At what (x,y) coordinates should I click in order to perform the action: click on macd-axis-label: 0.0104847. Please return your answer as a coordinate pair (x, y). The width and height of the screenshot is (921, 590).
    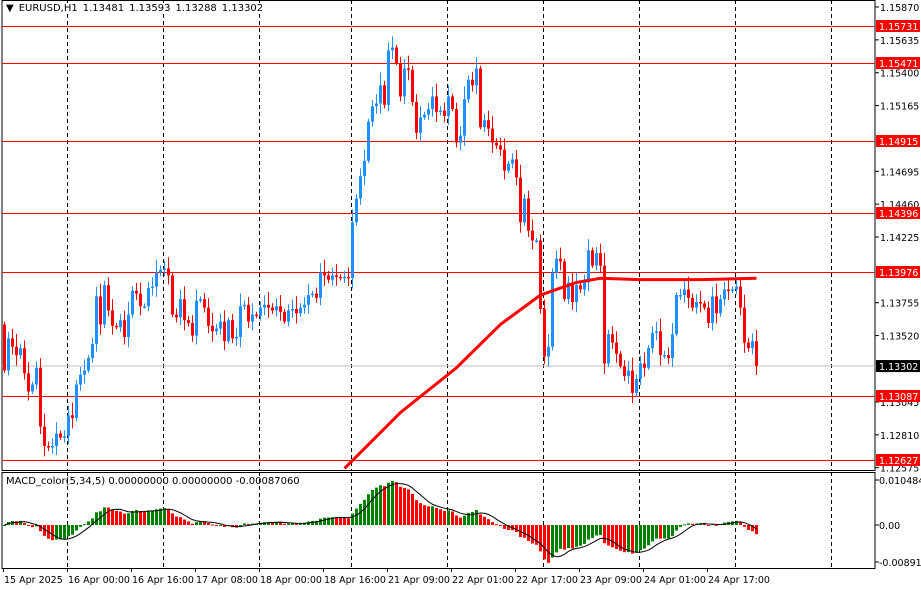
    Looking at the image, I should click on (900, 481).